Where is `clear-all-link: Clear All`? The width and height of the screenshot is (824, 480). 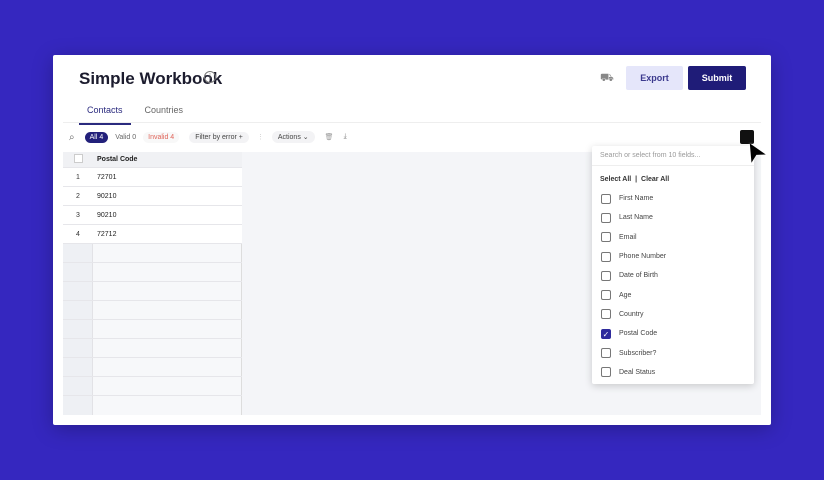
clear-all-link: Clear All is located at coordinates (655, 179).